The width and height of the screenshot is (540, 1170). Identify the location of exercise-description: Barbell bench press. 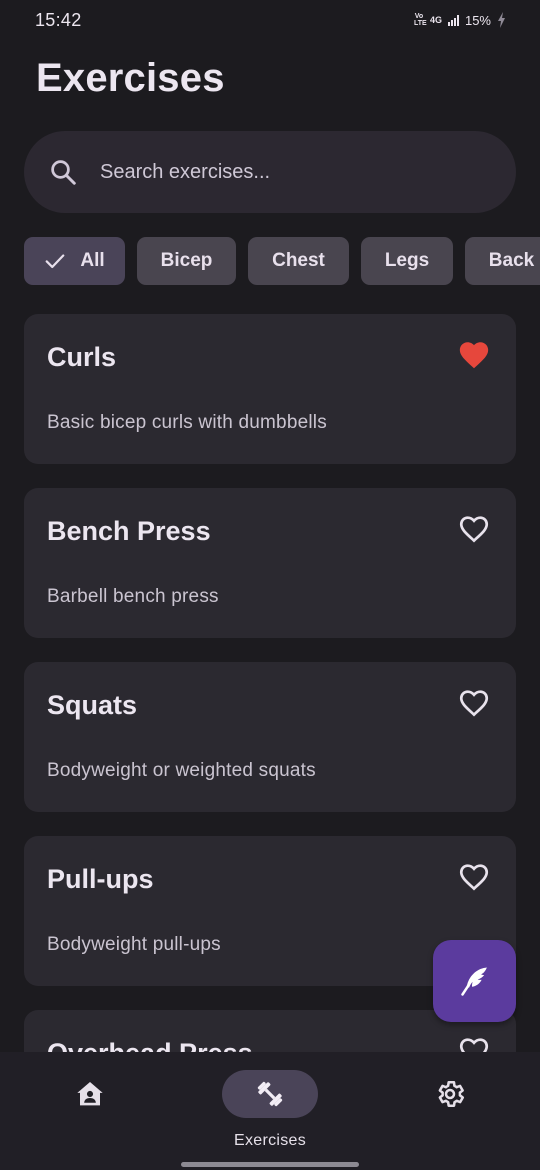
(133, 596).